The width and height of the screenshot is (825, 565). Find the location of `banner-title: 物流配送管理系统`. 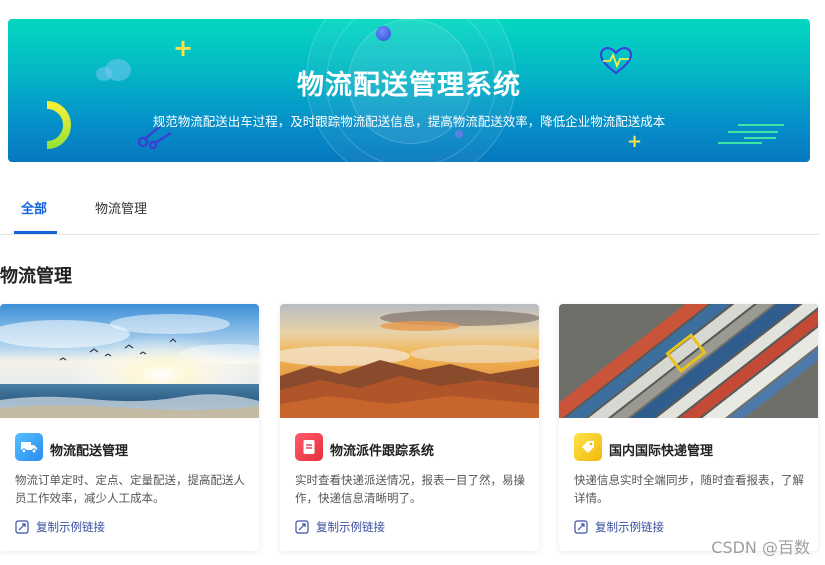

banner-title: 物流配送管理系统 is located at coordinates (409, 85).